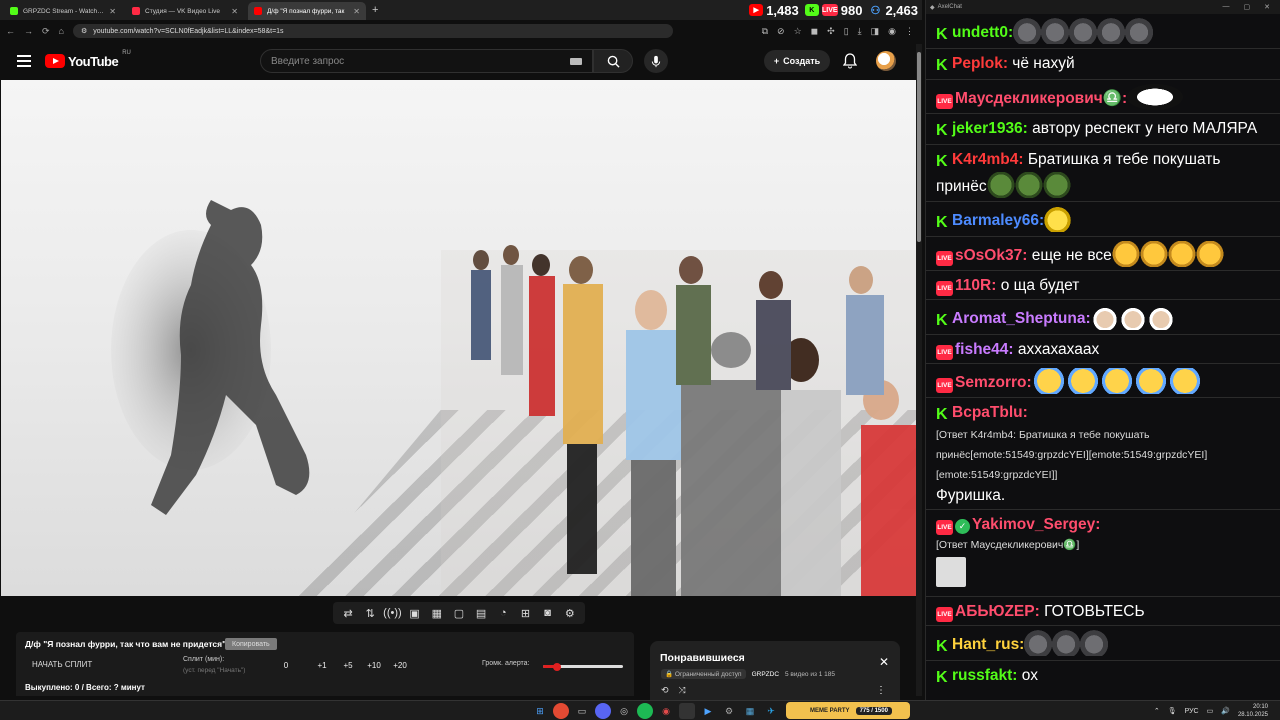 The width and height of the screenshot is (1280, 720). What do you see at coordinates (919, 147) in the screenshot?
I see `scrollbar-thumb` at bounding box center [919, 147].